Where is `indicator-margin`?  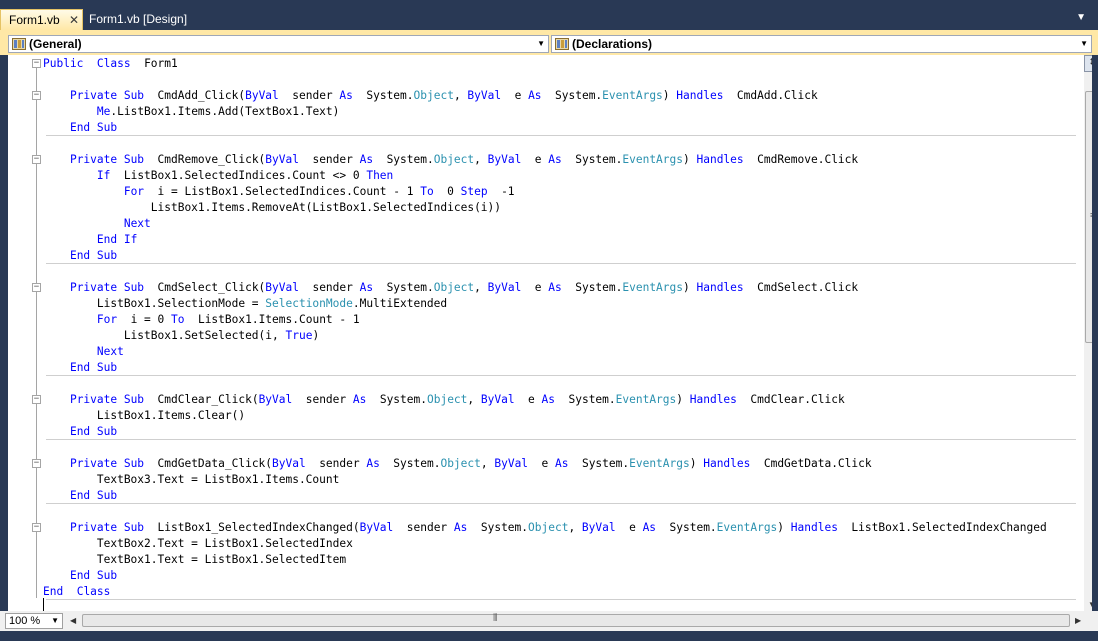
indicator-margin is located at coordinates (19, 333).